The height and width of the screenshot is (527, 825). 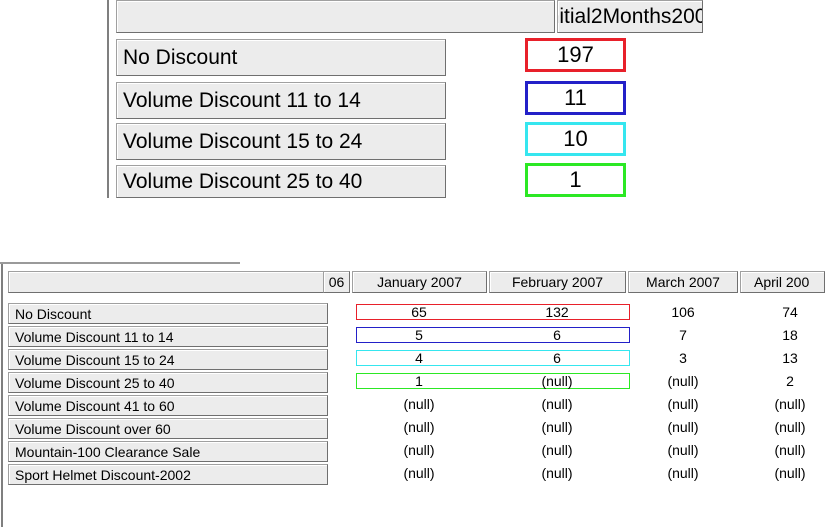 I want to click on column-header-partial: 06, so click(x=336, y=282).